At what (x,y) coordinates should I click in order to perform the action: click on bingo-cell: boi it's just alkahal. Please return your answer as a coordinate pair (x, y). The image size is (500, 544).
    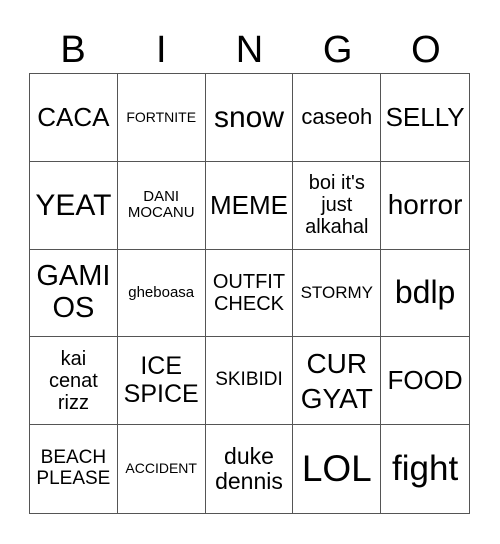
    Looking at the image, I should click on (337, 205).